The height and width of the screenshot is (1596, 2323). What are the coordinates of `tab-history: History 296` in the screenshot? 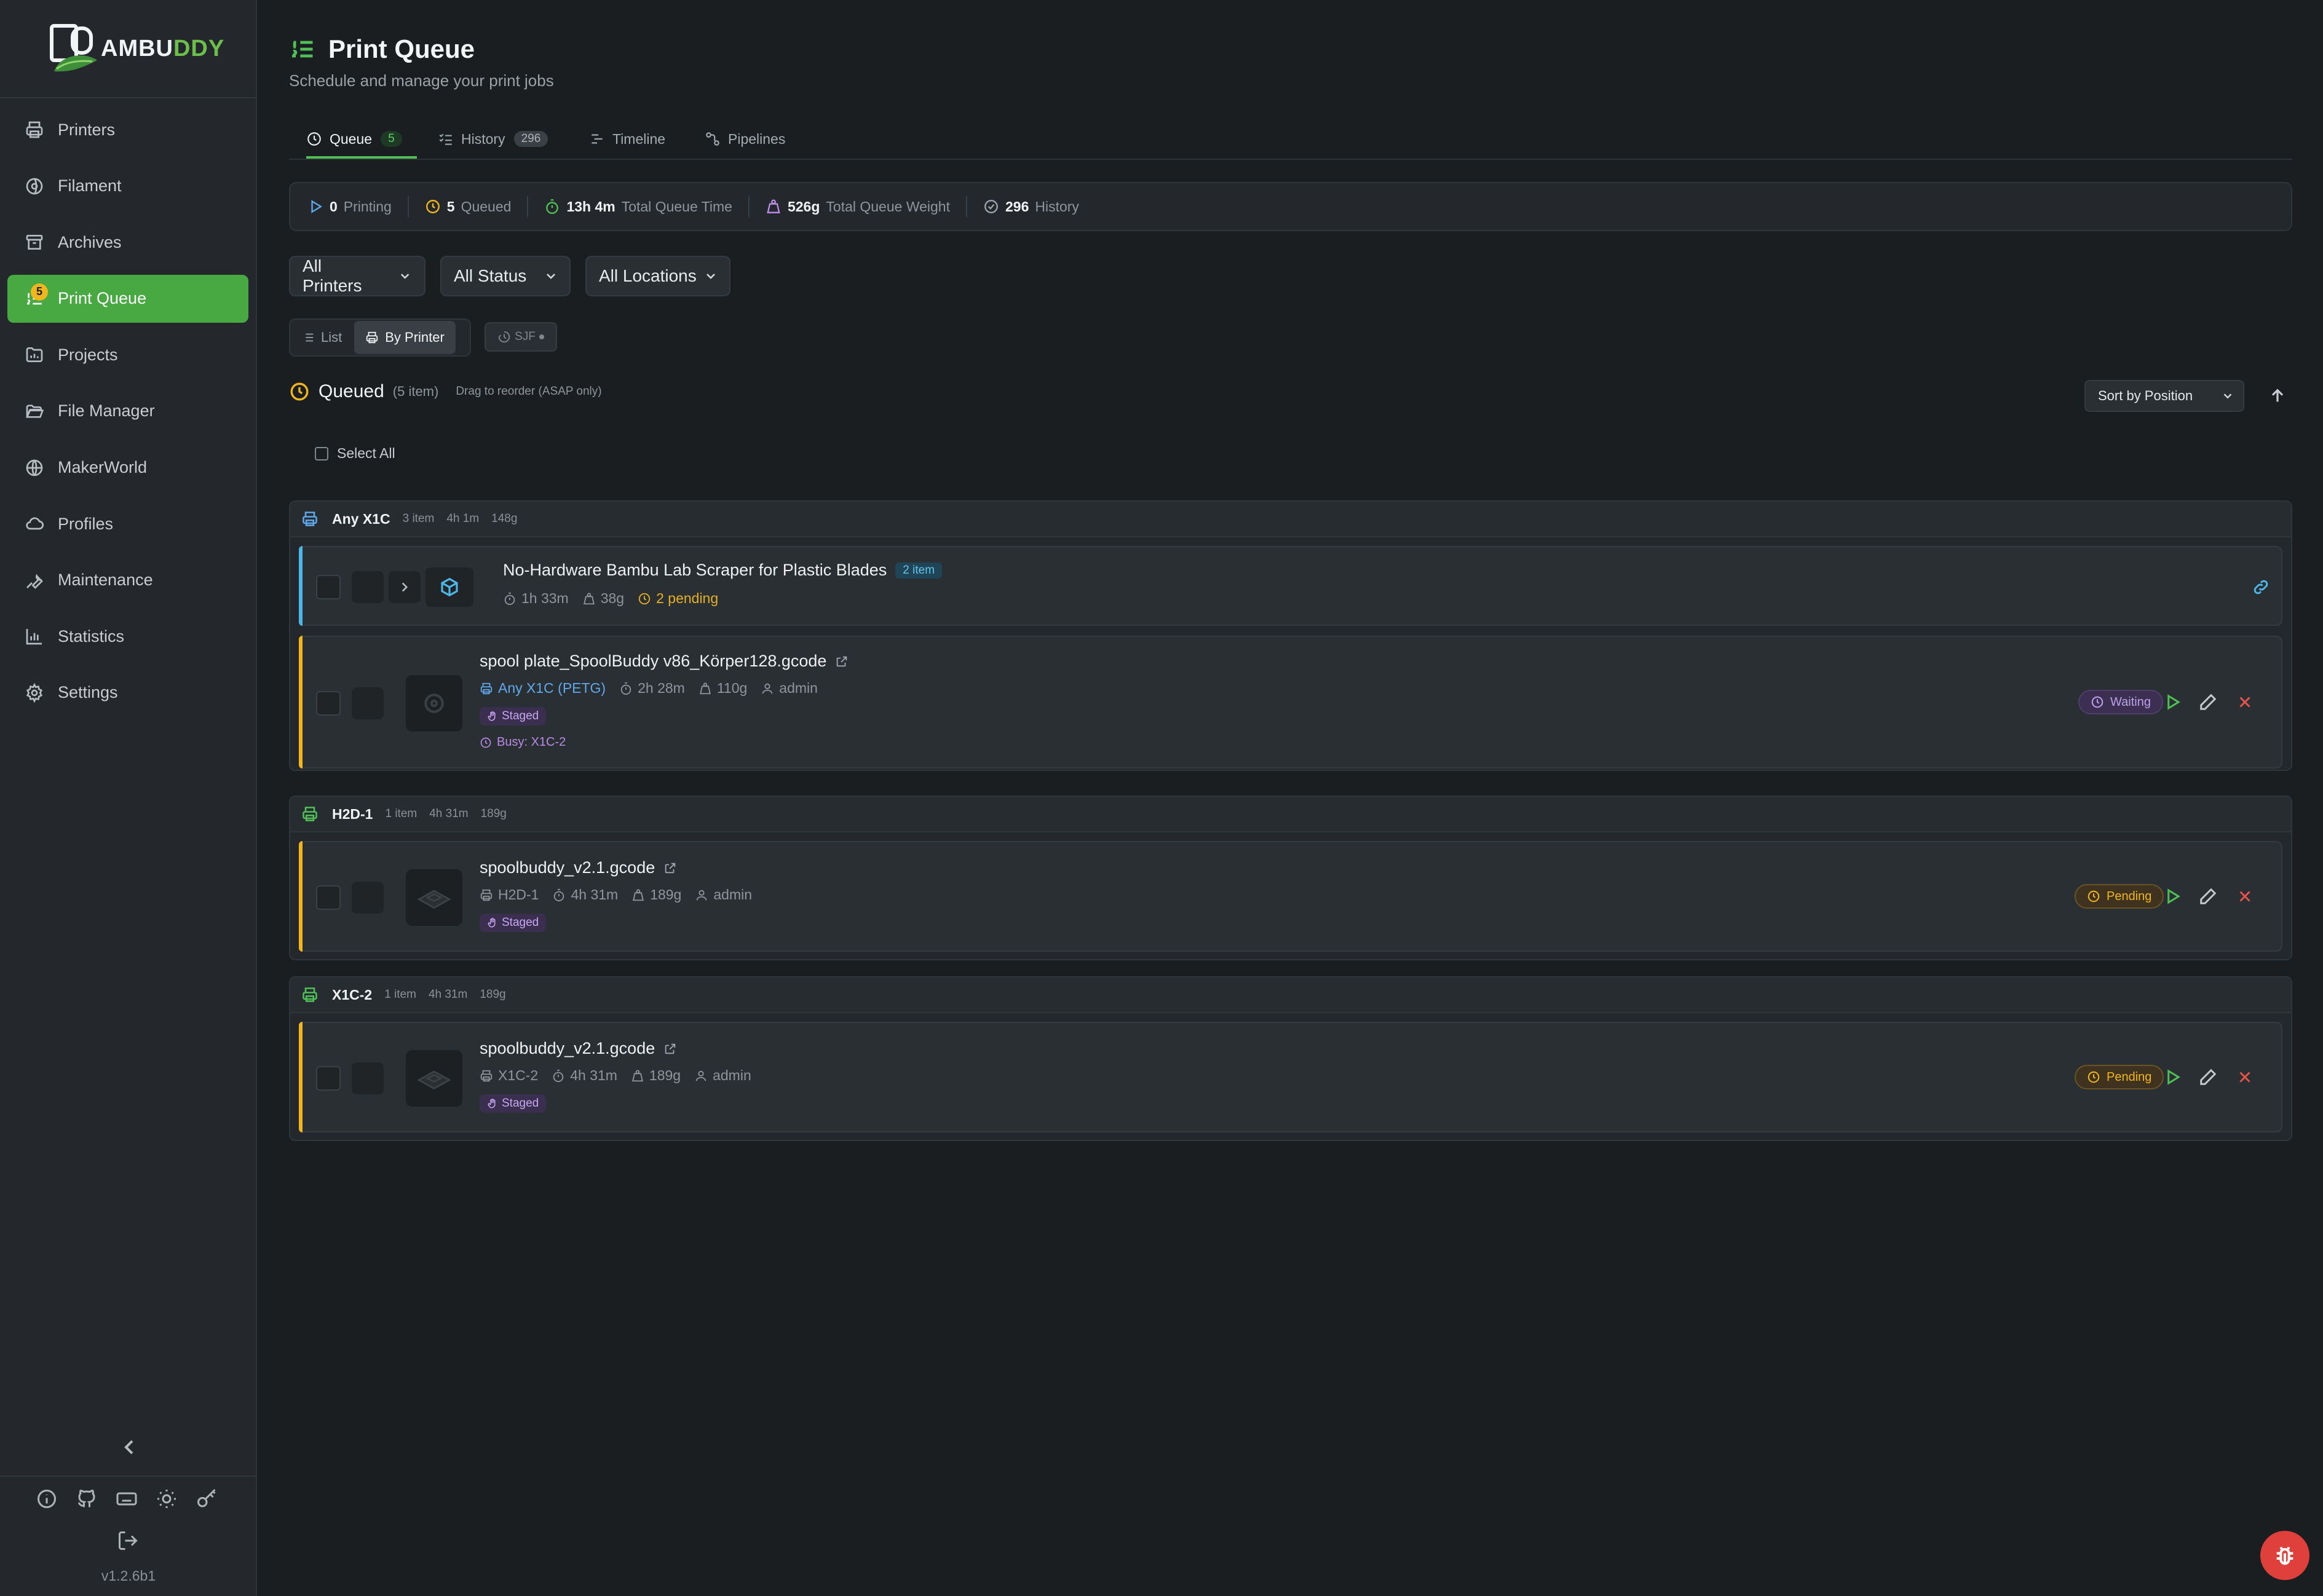 It's located at (493, 138).